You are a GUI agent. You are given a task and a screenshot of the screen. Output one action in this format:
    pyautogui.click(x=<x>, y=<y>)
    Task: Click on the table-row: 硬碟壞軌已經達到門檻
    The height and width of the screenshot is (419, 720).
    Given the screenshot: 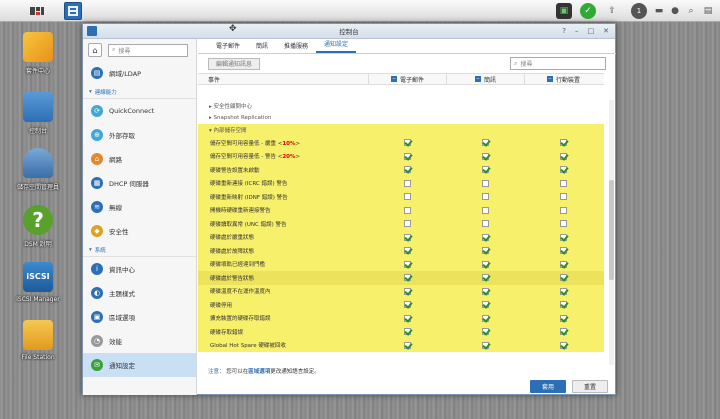 What is the action you would take?
    pyautogui.click(x=401, y=264)
    